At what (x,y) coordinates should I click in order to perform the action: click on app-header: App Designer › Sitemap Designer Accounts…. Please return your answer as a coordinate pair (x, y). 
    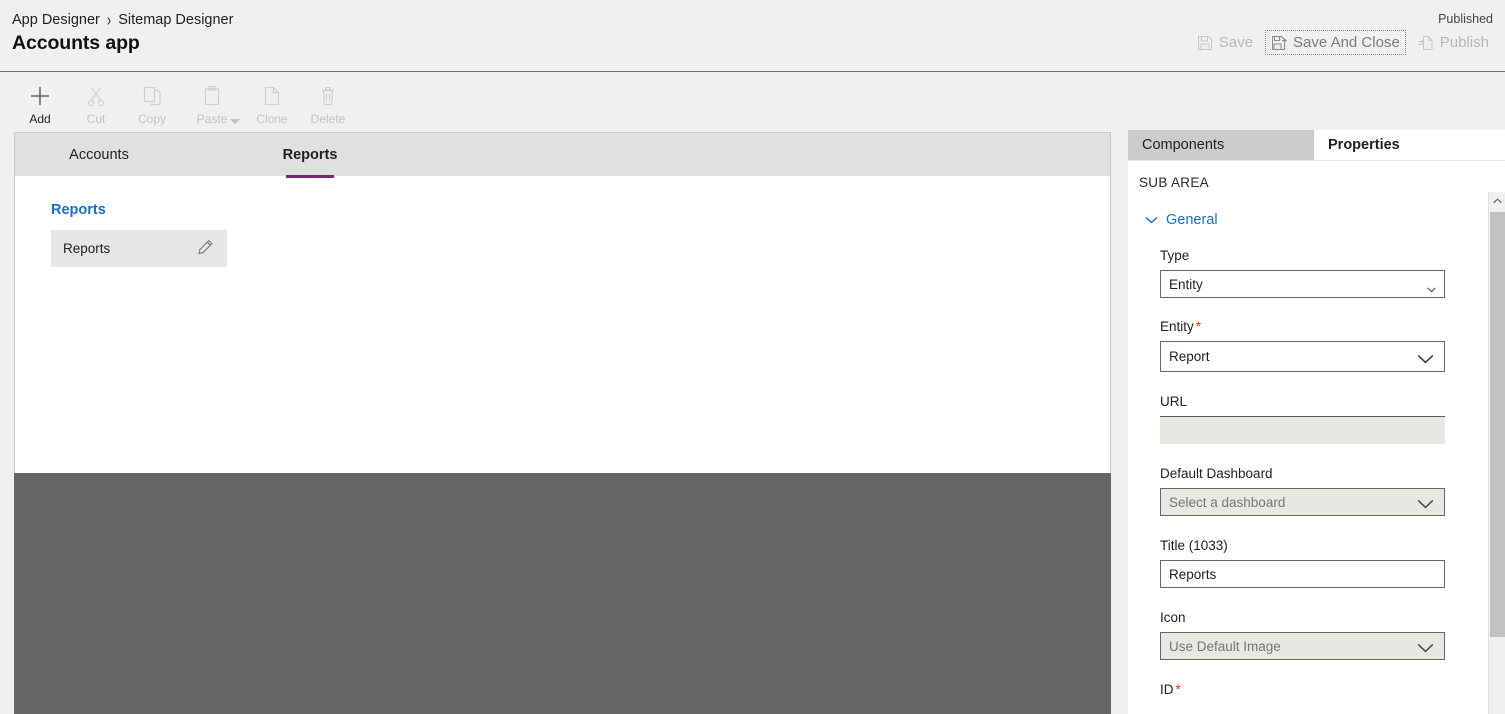
    Looking at the image, I should click on (752, 36).